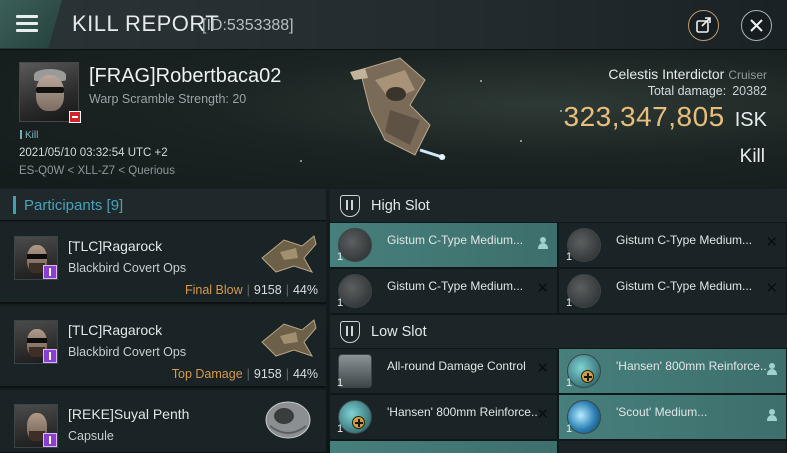 Image resolution: width=787 pixels, height=453 pixels. I want to click on hostile-status-icon, so click(75, 117).